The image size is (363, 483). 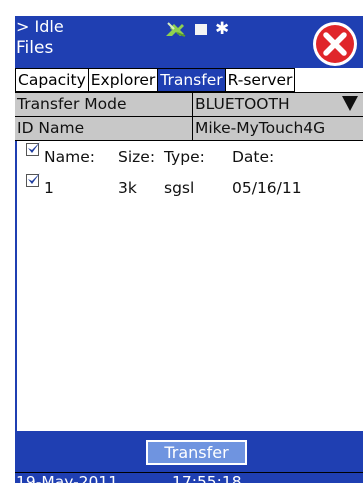 What do you see at coordinates (176, 29) in the screenshot?
I see `plug-icon` at bounding box center [176, 29].